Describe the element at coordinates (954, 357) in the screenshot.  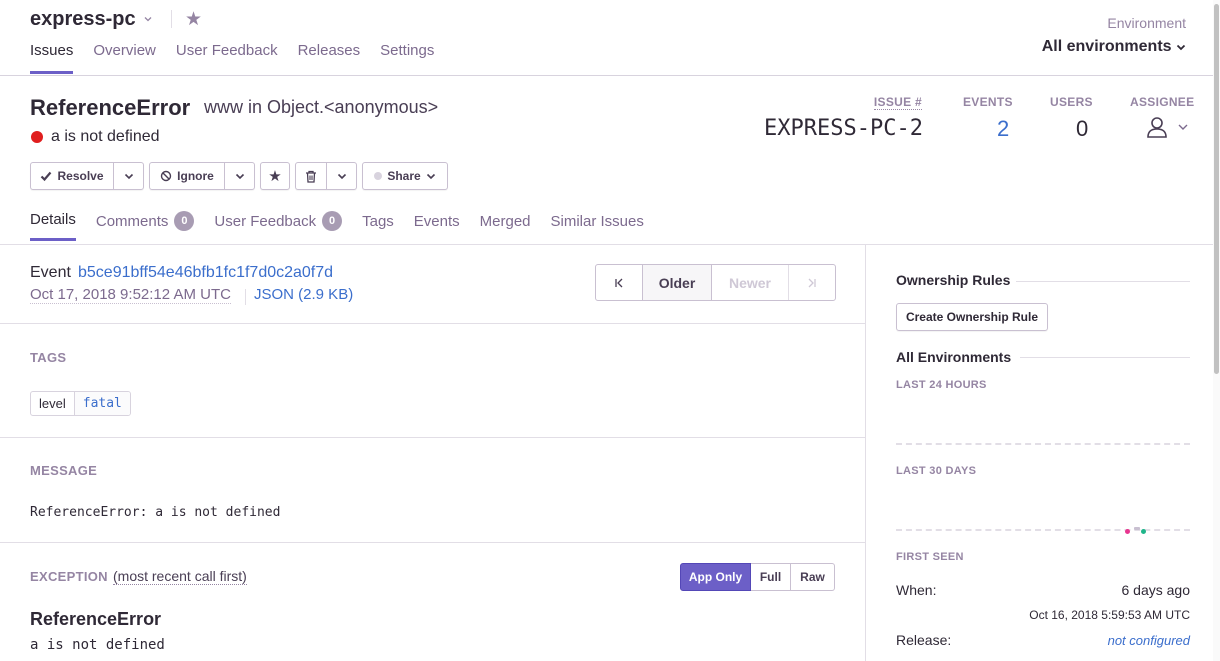
I see `environments-title: All Environments` at that location.